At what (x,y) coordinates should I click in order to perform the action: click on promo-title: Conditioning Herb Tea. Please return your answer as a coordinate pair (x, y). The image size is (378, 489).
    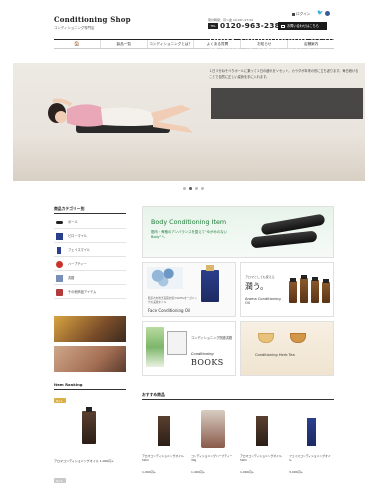
    Looking at the image, I should click on (275, 355).